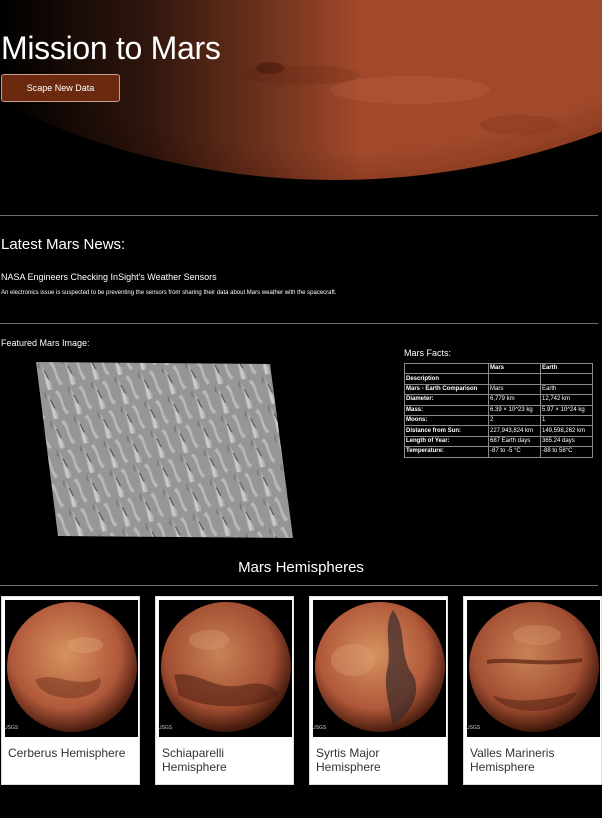 The image size is (602, 818). What do you see at coordinates (514, 410) in the screenshot?
I see `mars-value: 6.39 × 10^23 kg` at bounding box center [514, 410].